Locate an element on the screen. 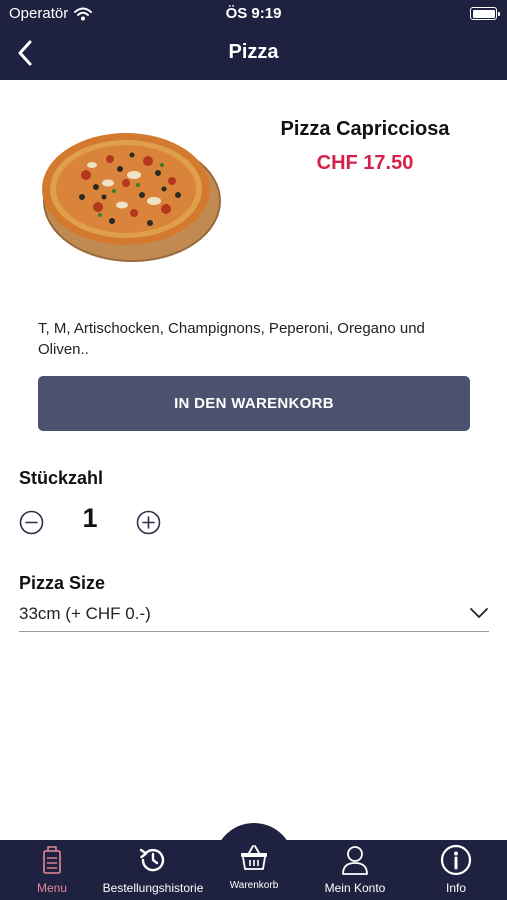  battery-icon is located at coordinates (485, 13).